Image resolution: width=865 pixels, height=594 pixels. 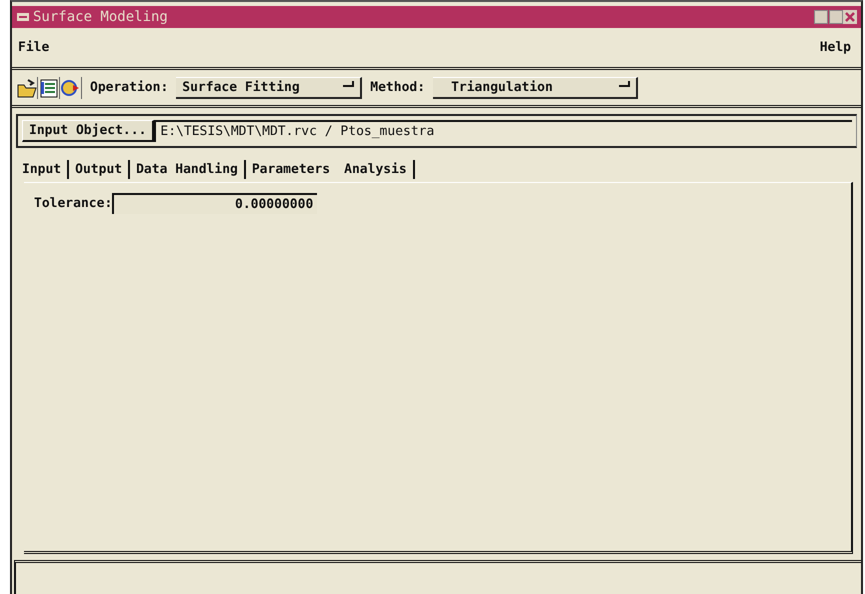 What do you see at coordinates (43, 169) in the screenshot?
I see `tab: Input` at bounding box center [43, 169].